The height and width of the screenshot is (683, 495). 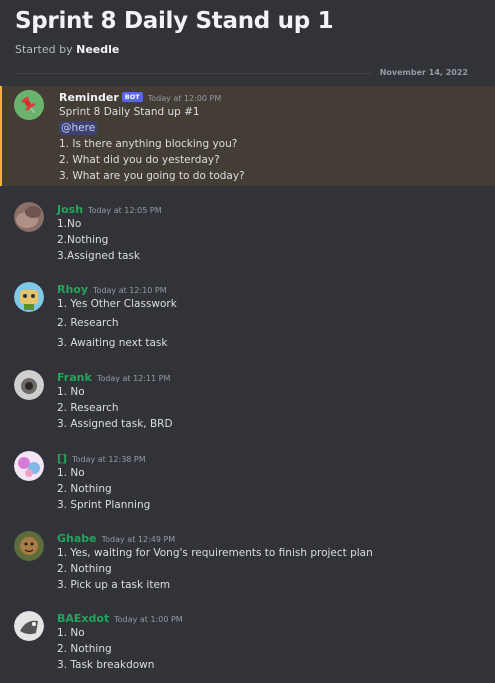 What do you see at coordinates (72, 289) in the screenshot?
I see `author-name: Rhoy` at bounding box center [72, 289].